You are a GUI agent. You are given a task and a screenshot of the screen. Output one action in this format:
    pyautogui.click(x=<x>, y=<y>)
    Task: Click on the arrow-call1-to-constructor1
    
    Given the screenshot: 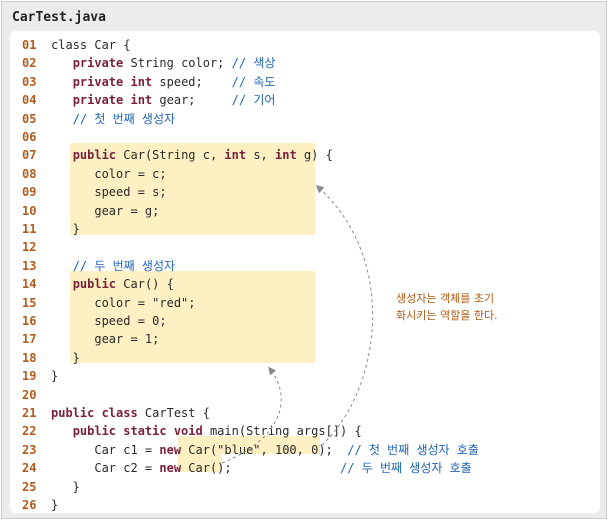 What is the action you would take?
    pyautogui.click(x=344, y=315)
    